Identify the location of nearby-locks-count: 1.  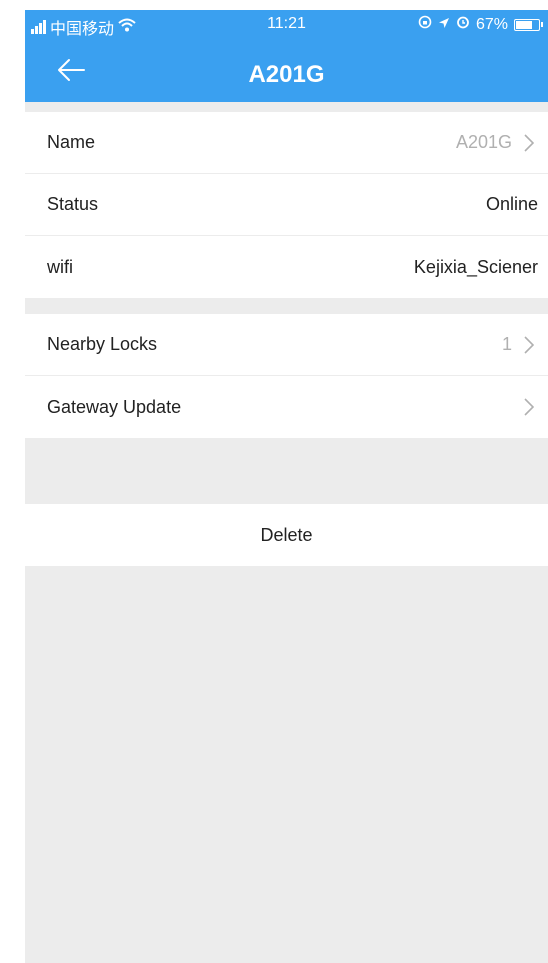
(506, 344).